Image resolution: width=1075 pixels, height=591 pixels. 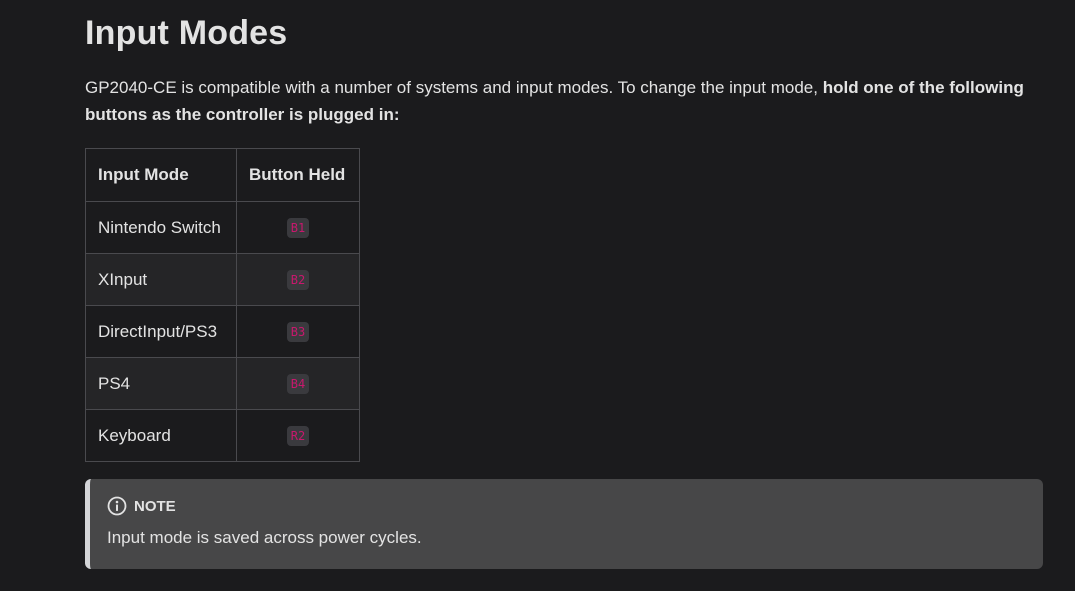 I want to click on table-row: Keyboard R2, so click(x=222, y=435).